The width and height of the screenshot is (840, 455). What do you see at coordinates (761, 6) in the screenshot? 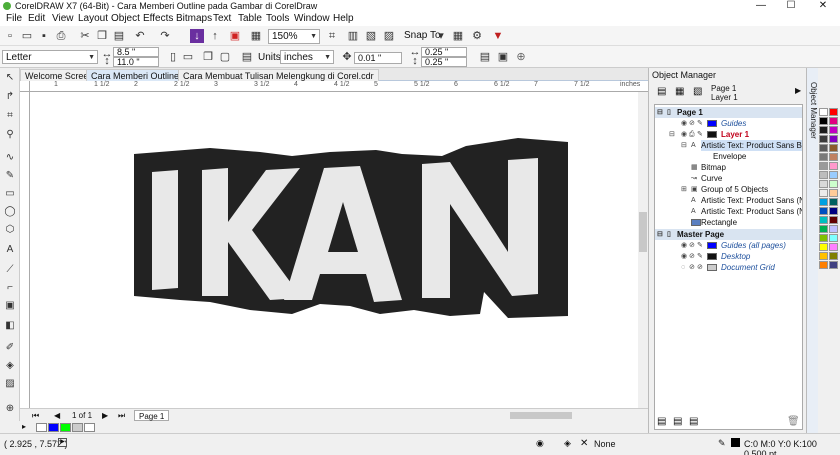
I see `minimize-button: —` at bounding box center [761, 6].